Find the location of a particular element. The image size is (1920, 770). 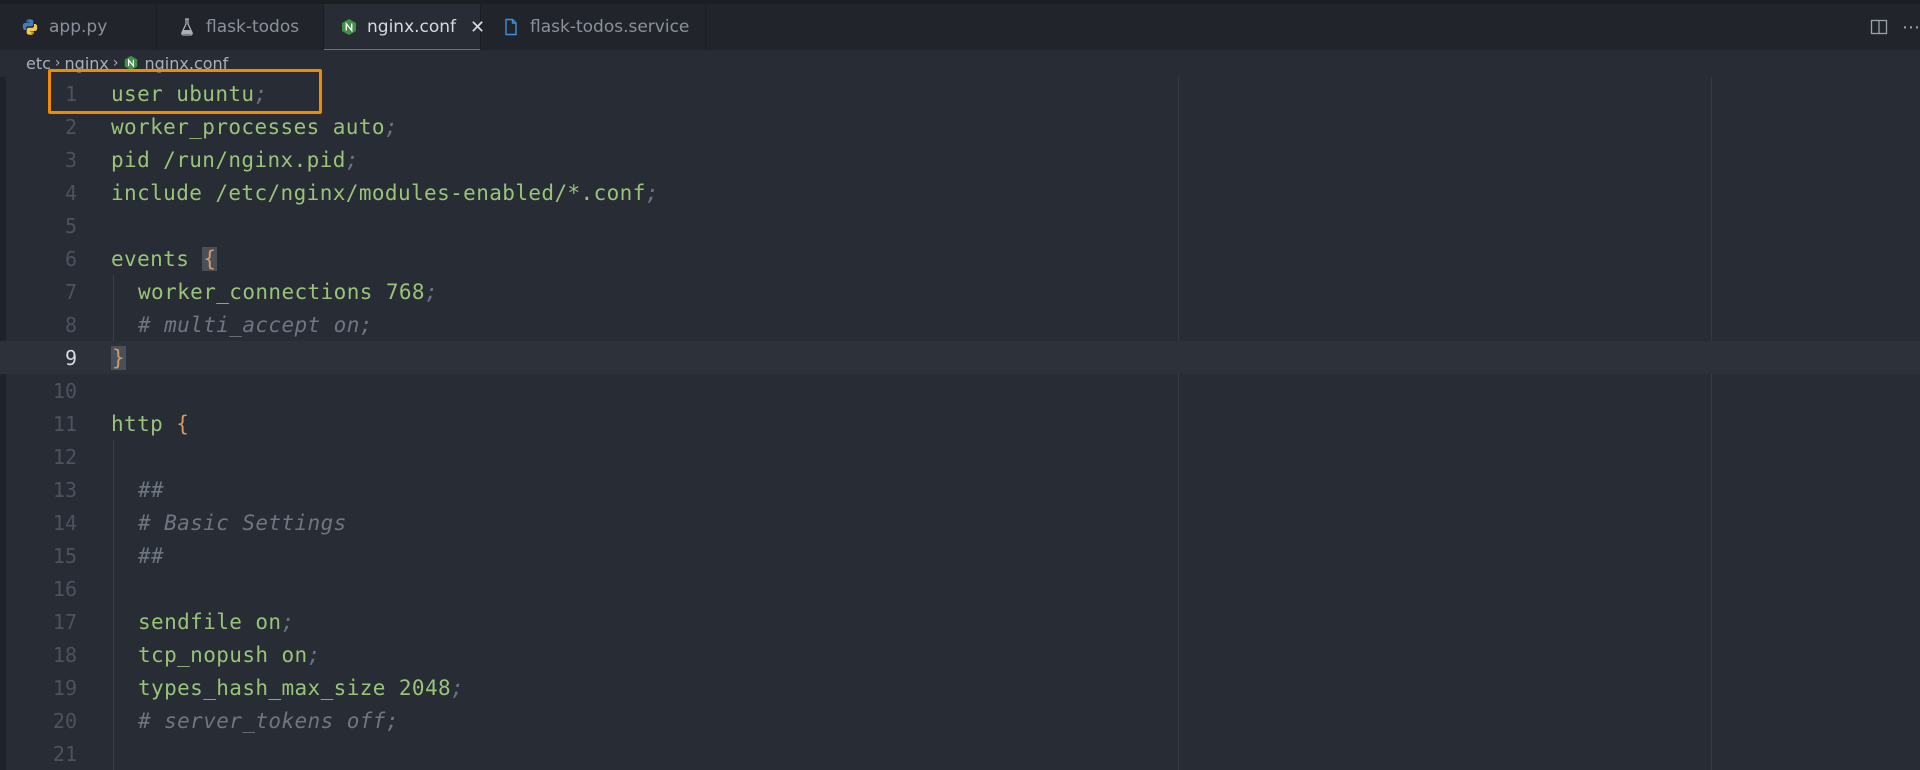

line-number: 16 is located at coordinates (64, 588).